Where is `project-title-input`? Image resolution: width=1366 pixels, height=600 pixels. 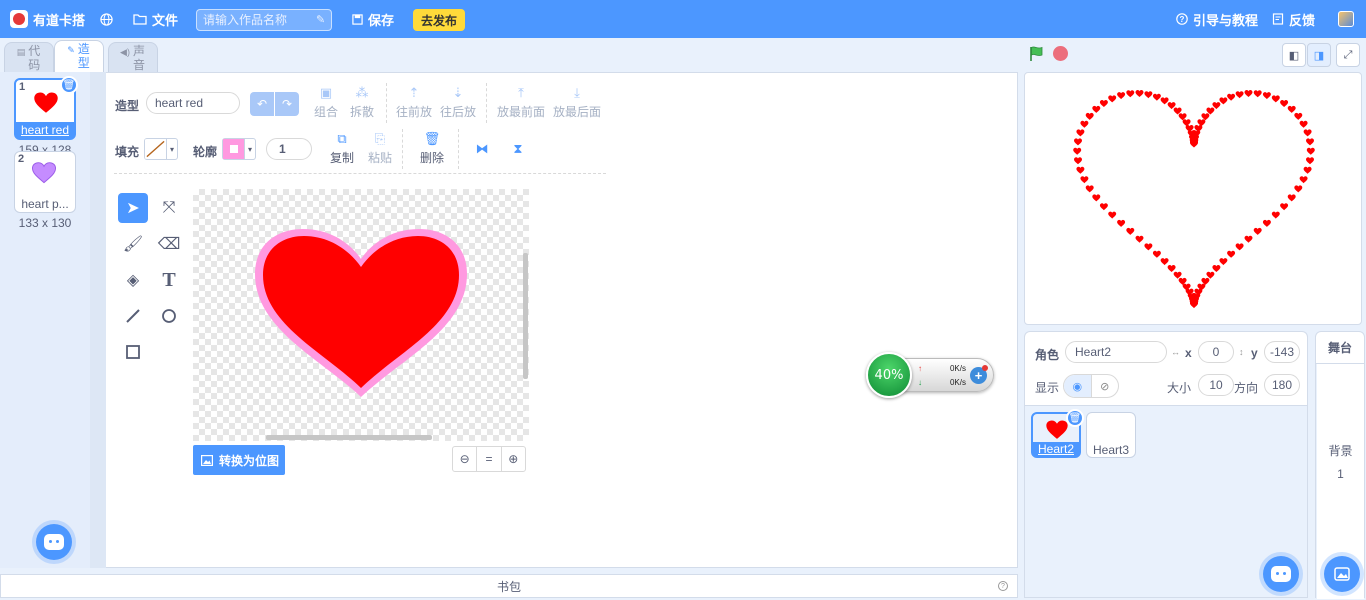 project-title-input is located at coordinates (264, 20).